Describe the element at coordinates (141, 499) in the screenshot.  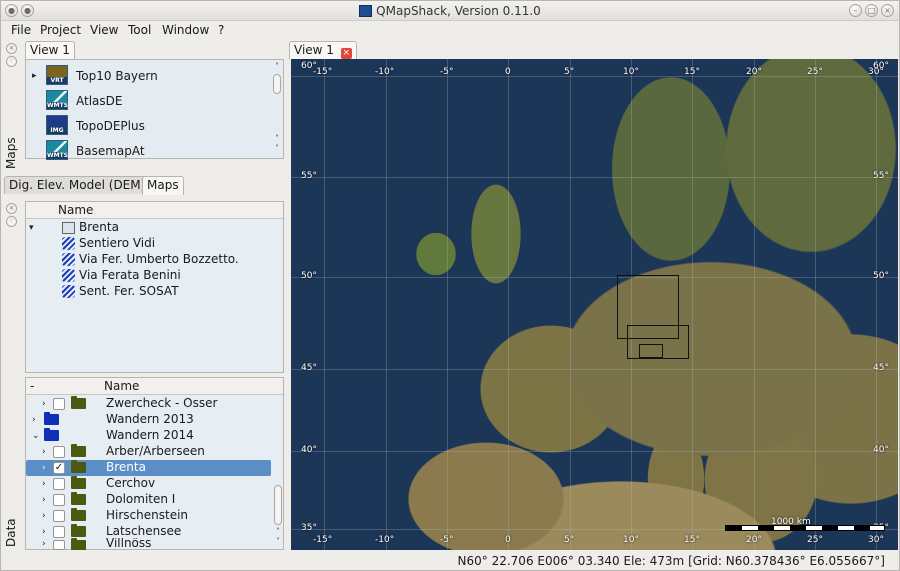
I see `data-row-label: Dolomiten I` at that location.